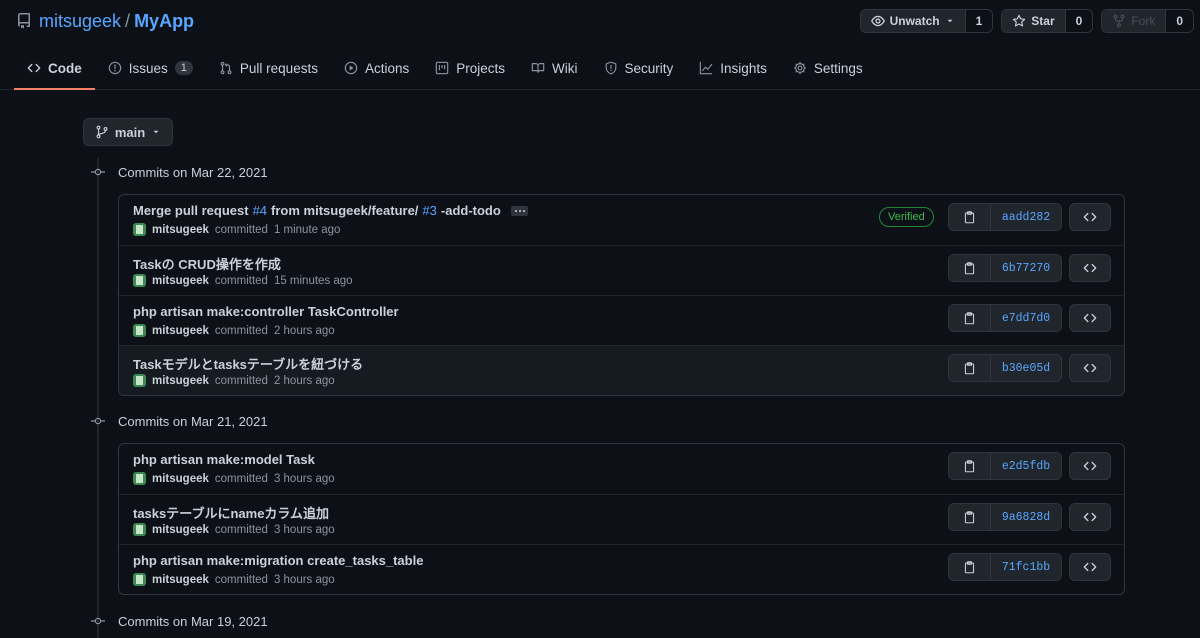  I want to click on sha-group: b30e05d, so click(1005, 368).